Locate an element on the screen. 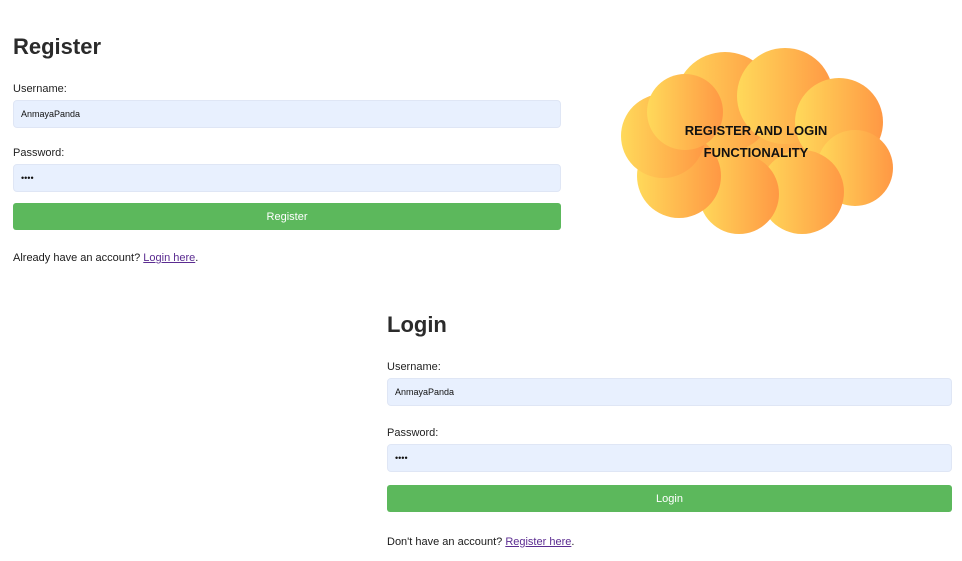 The height and width of the screenshot is (561, 962). callout-line-1: REGISTER AND LOGIN is located at coordinates (756, 130).